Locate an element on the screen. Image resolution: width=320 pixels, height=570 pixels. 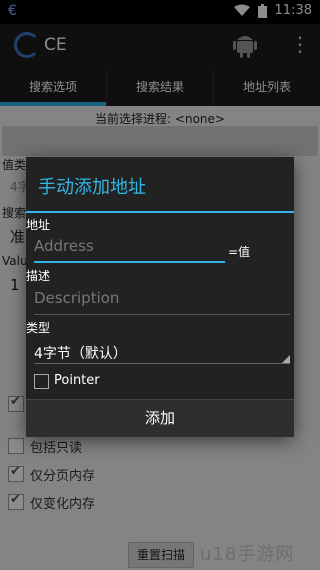
pointer-label: Pointer is located at coordinates (77, 380).